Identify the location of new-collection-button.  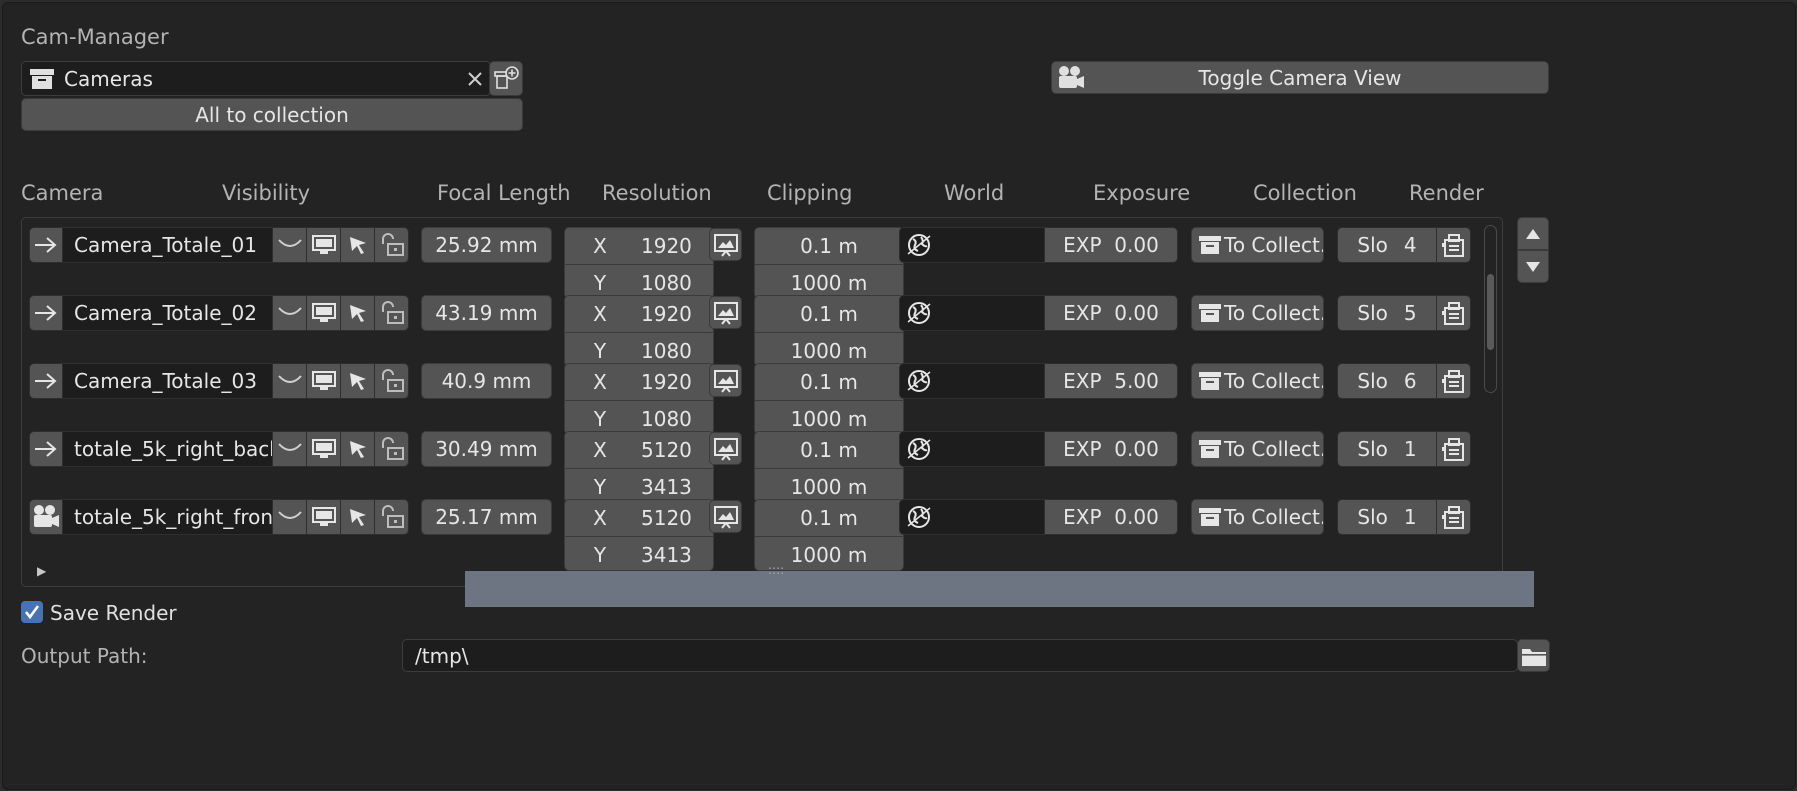
(506, 78).